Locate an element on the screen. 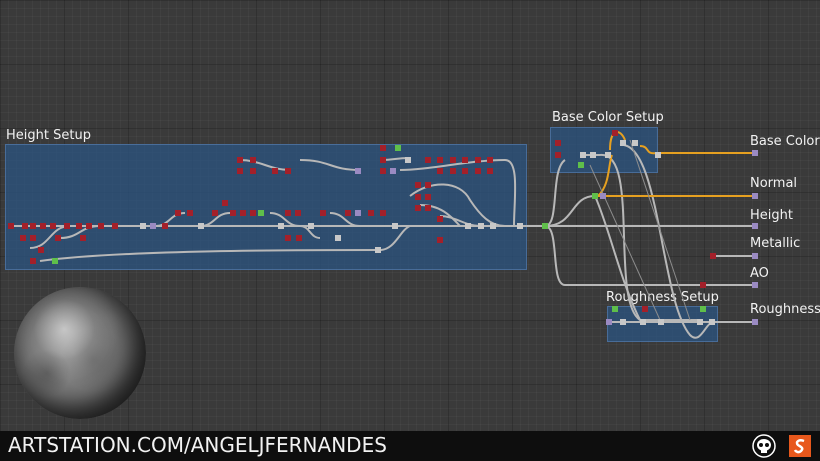 The width and height of the screenshot is (820, 461). output-metallic: Metallic is located at coordinates (775, 243).